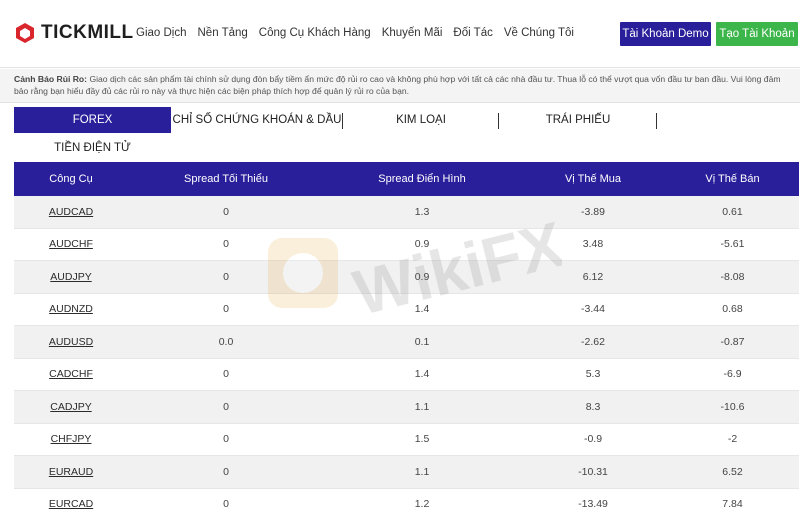 This screenshot has width=800, height=520. Describe the element at coordinates (71, 374) in the screenshot. I see `cell-instrument: CADCHF` at that location.